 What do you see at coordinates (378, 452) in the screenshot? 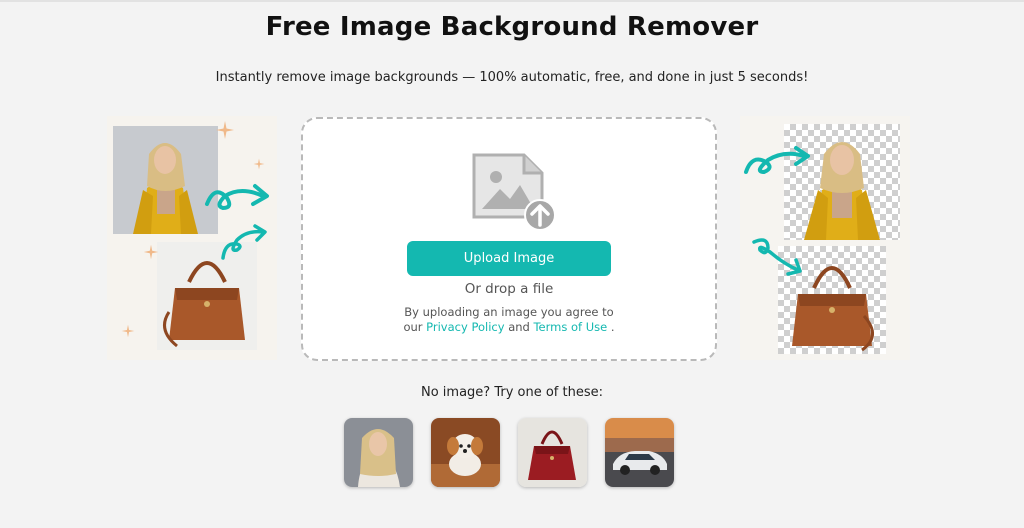
I see `sample-woman` at bounding box center [378, 452].